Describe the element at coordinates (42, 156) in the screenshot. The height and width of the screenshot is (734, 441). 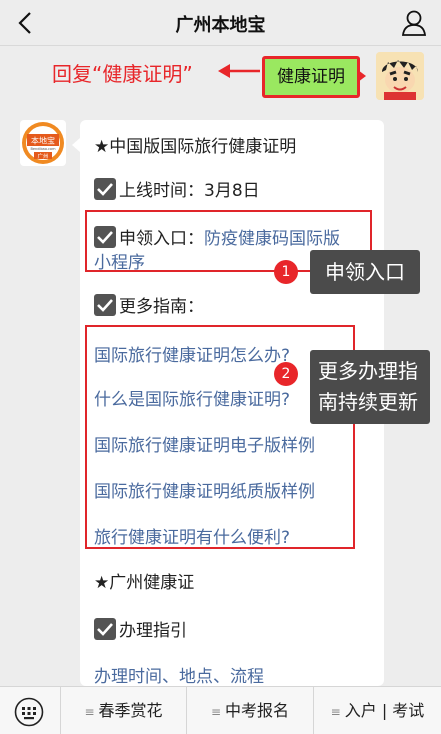
I see `svg-text: 广州` at that location.